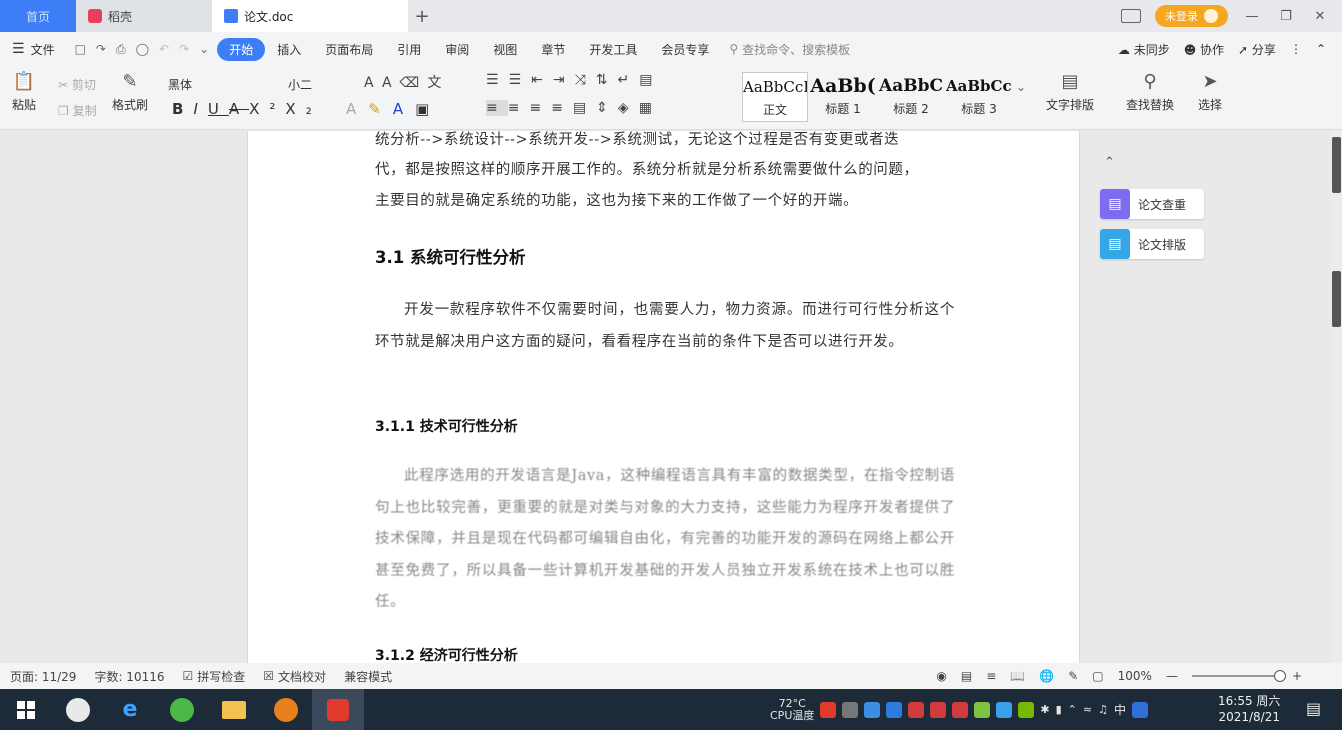 The image size is (1342, 730). What do you see at coordinates (792, 709) in the screenshot?
I see `cpu-temp: 72°C CPU温度` at bounding box center [792, 709].